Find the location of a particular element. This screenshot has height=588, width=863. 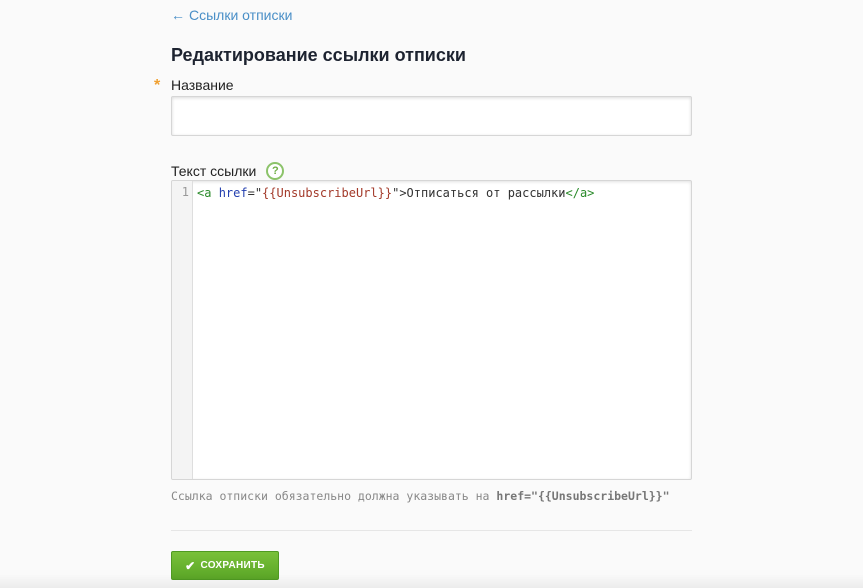

save-button-label: СОХРАНИТЬ is located at coordinates (232, 565).